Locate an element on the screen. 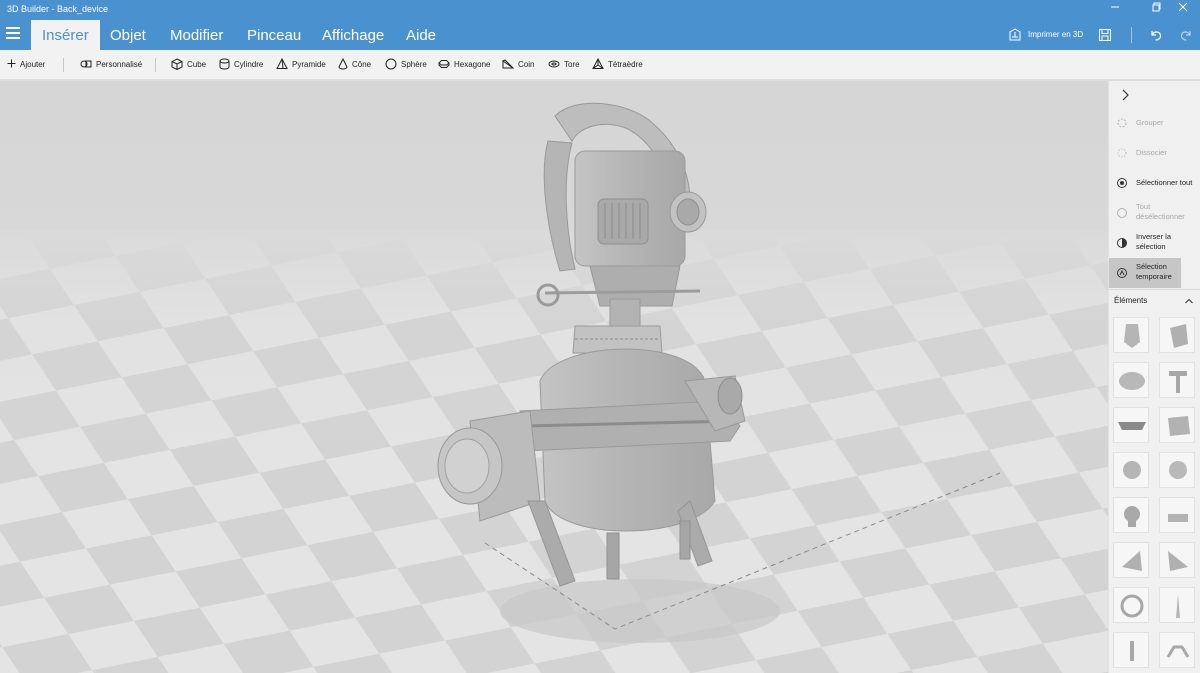 Image resolution: width=1200 pixels, height=673 pixels. save-icon is located at coordinates (1105, 35).